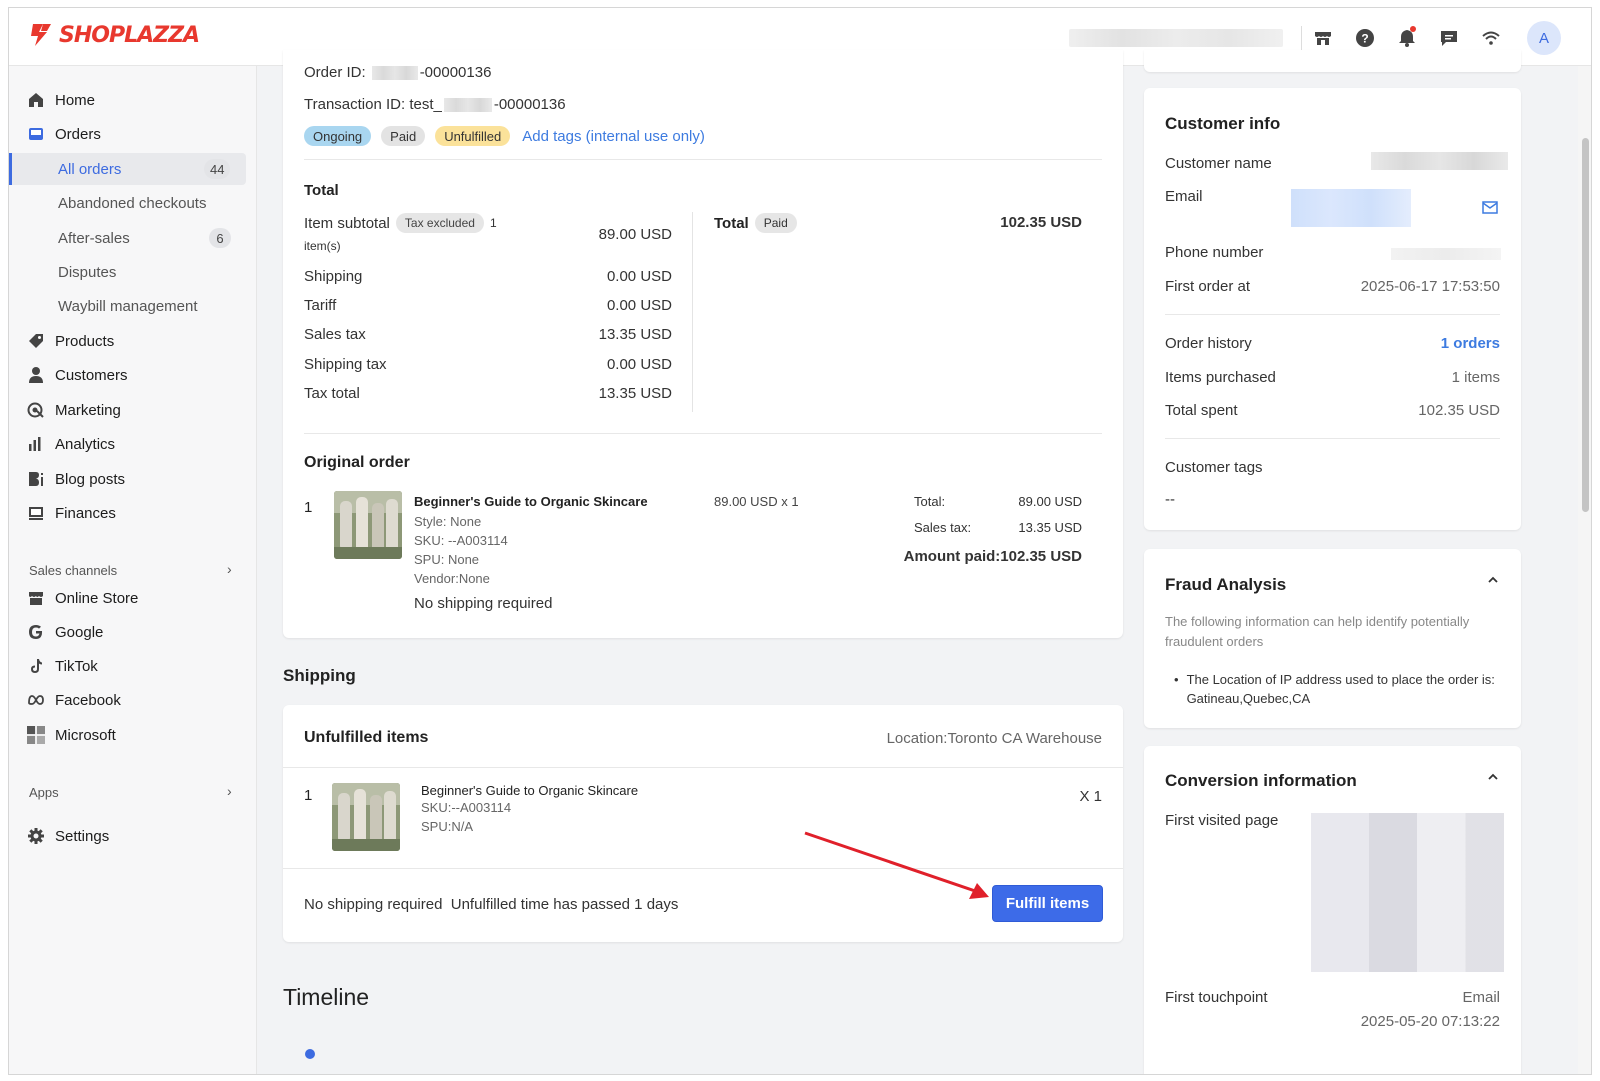 This screenshot has width=1600, height=1081. What do you see at coordinates (1430, 286) in the screenshot?
I see `first-order-value: 2025-06-17 17:53:50` at bounding box center [1430, 286].